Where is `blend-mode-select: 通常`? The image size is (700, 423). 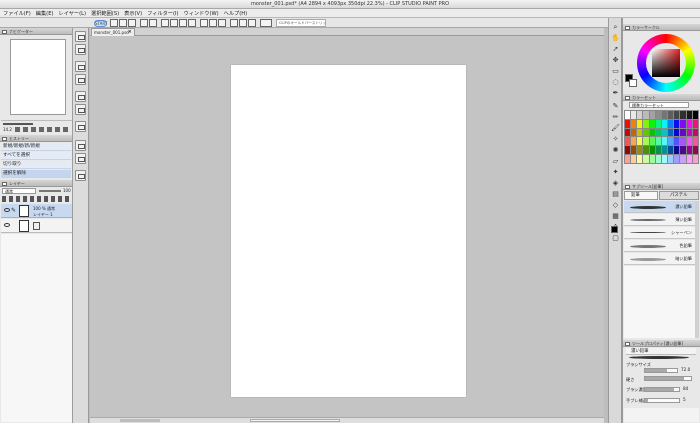 blend-mode-select: 通常 is located at coordinates (19, 191).